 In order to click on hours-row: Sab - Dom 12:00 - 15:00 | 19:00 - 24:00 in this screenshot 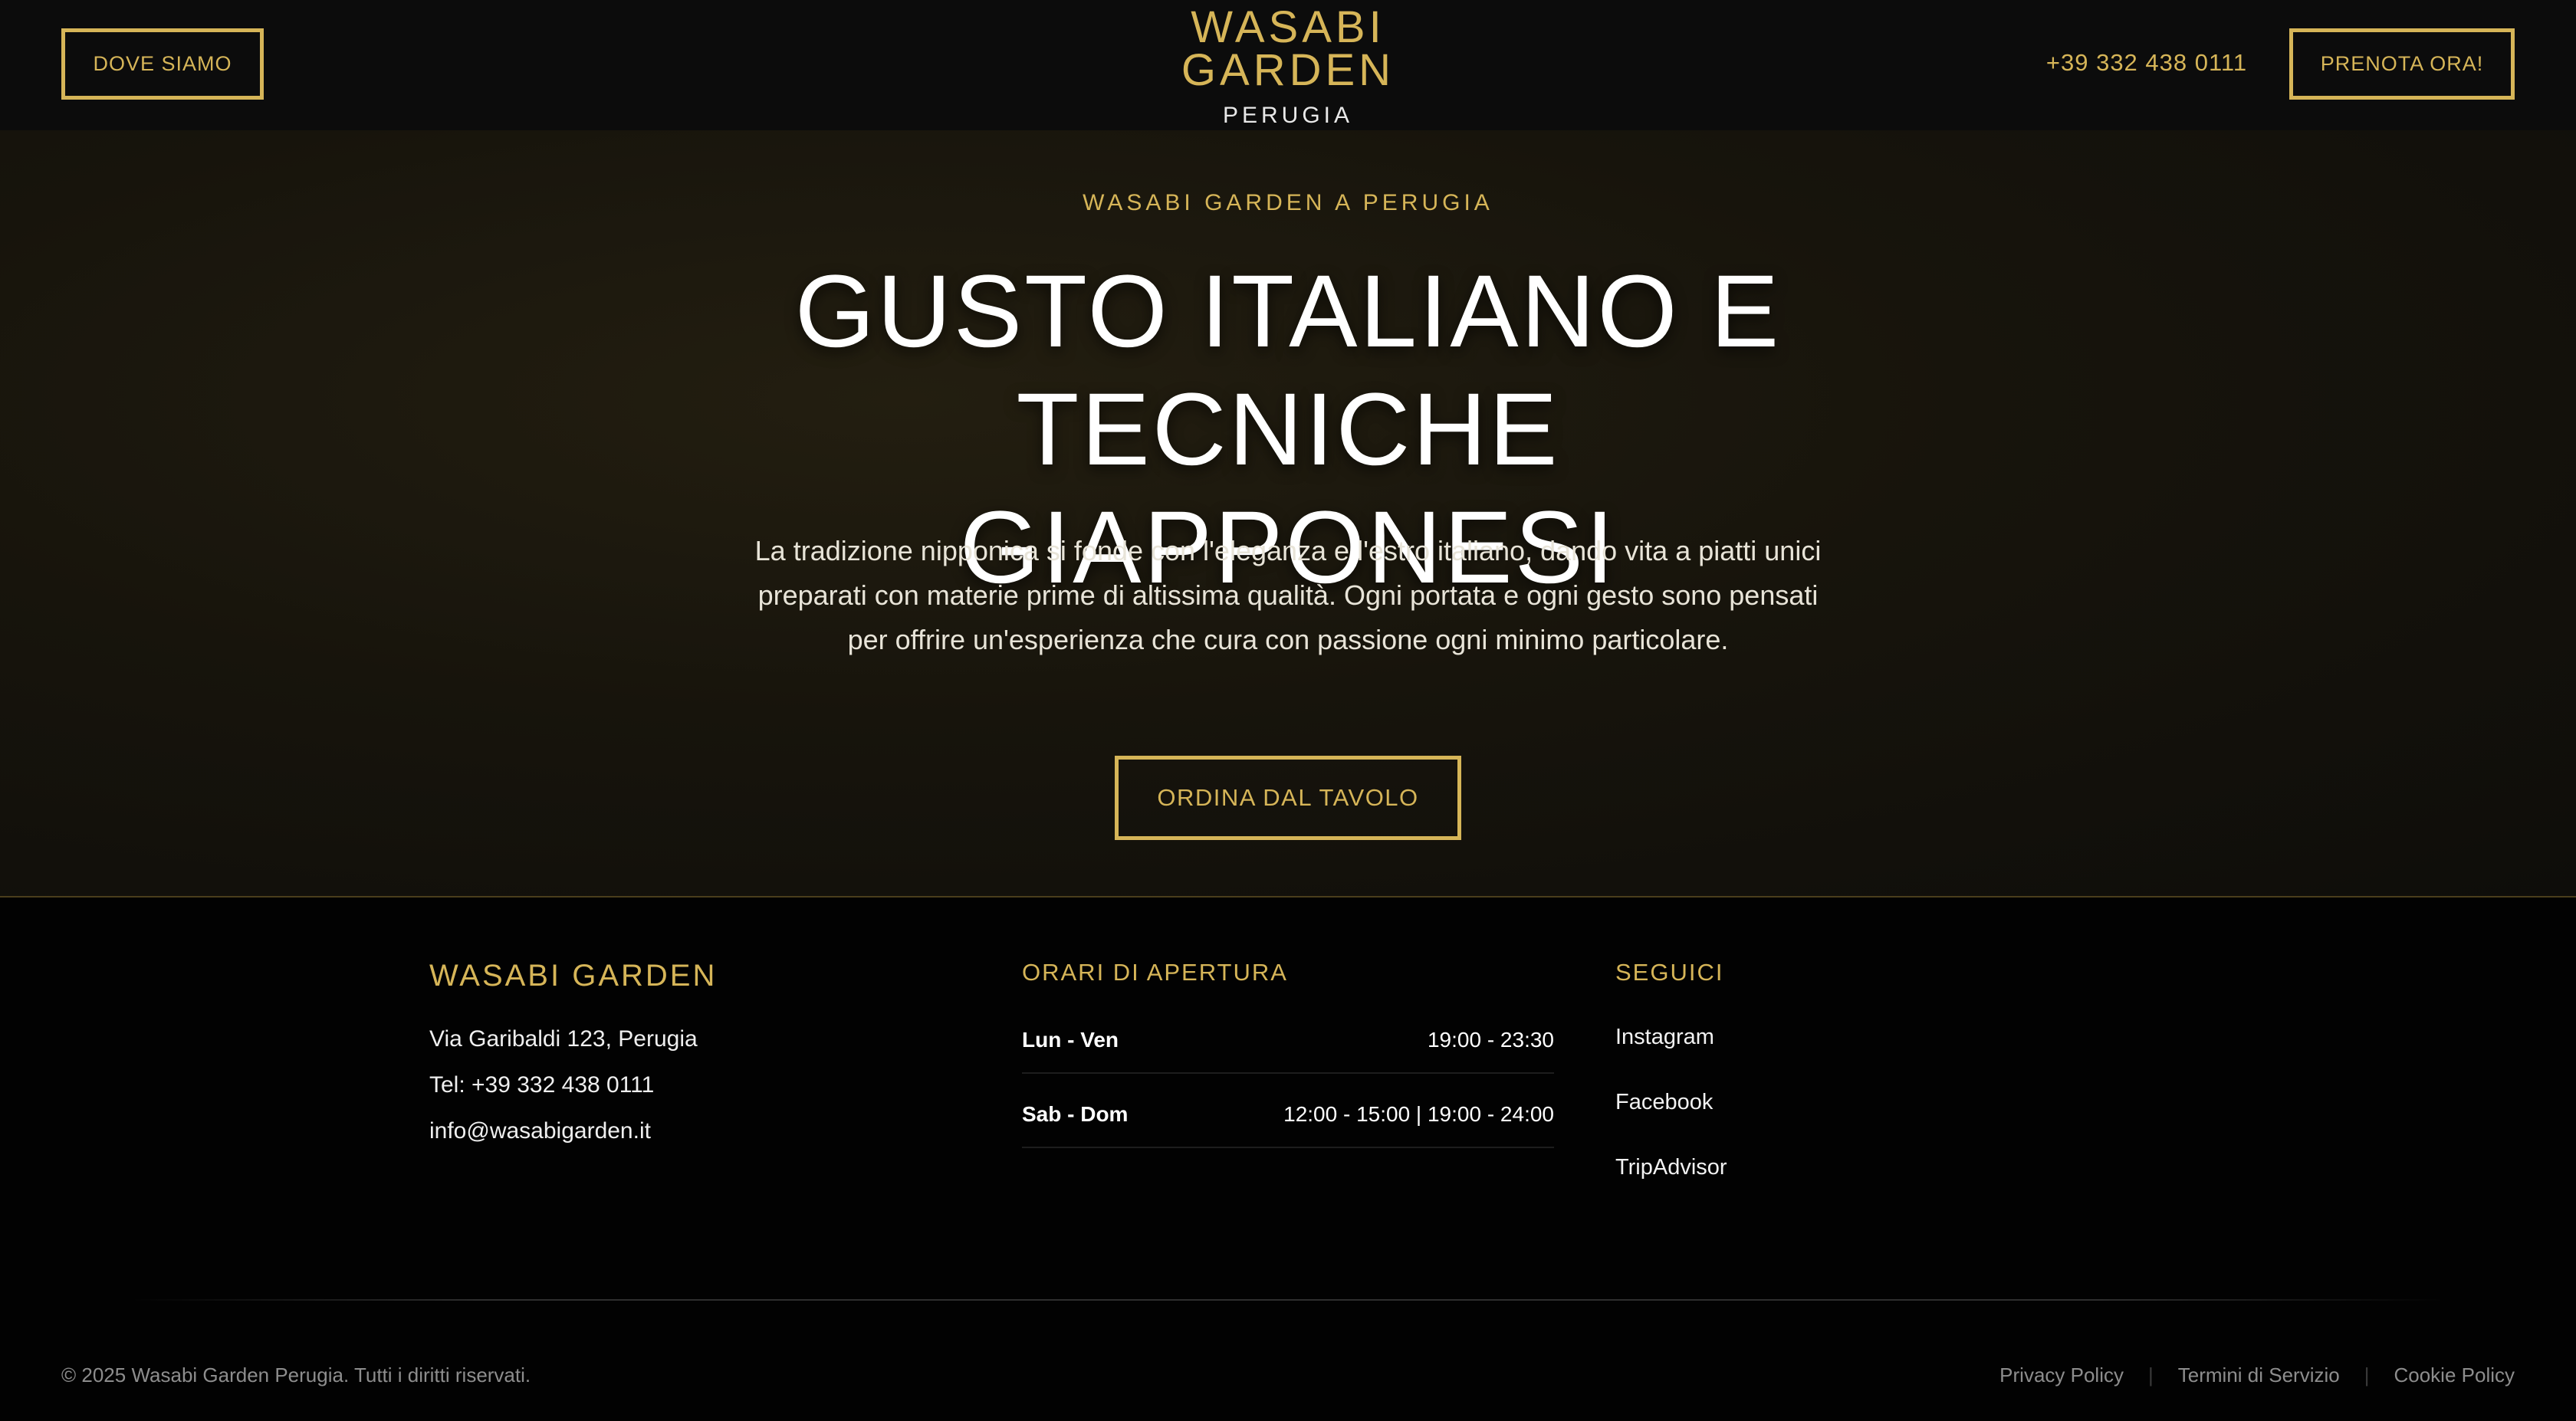, I will do `click(1288, 1125)`.